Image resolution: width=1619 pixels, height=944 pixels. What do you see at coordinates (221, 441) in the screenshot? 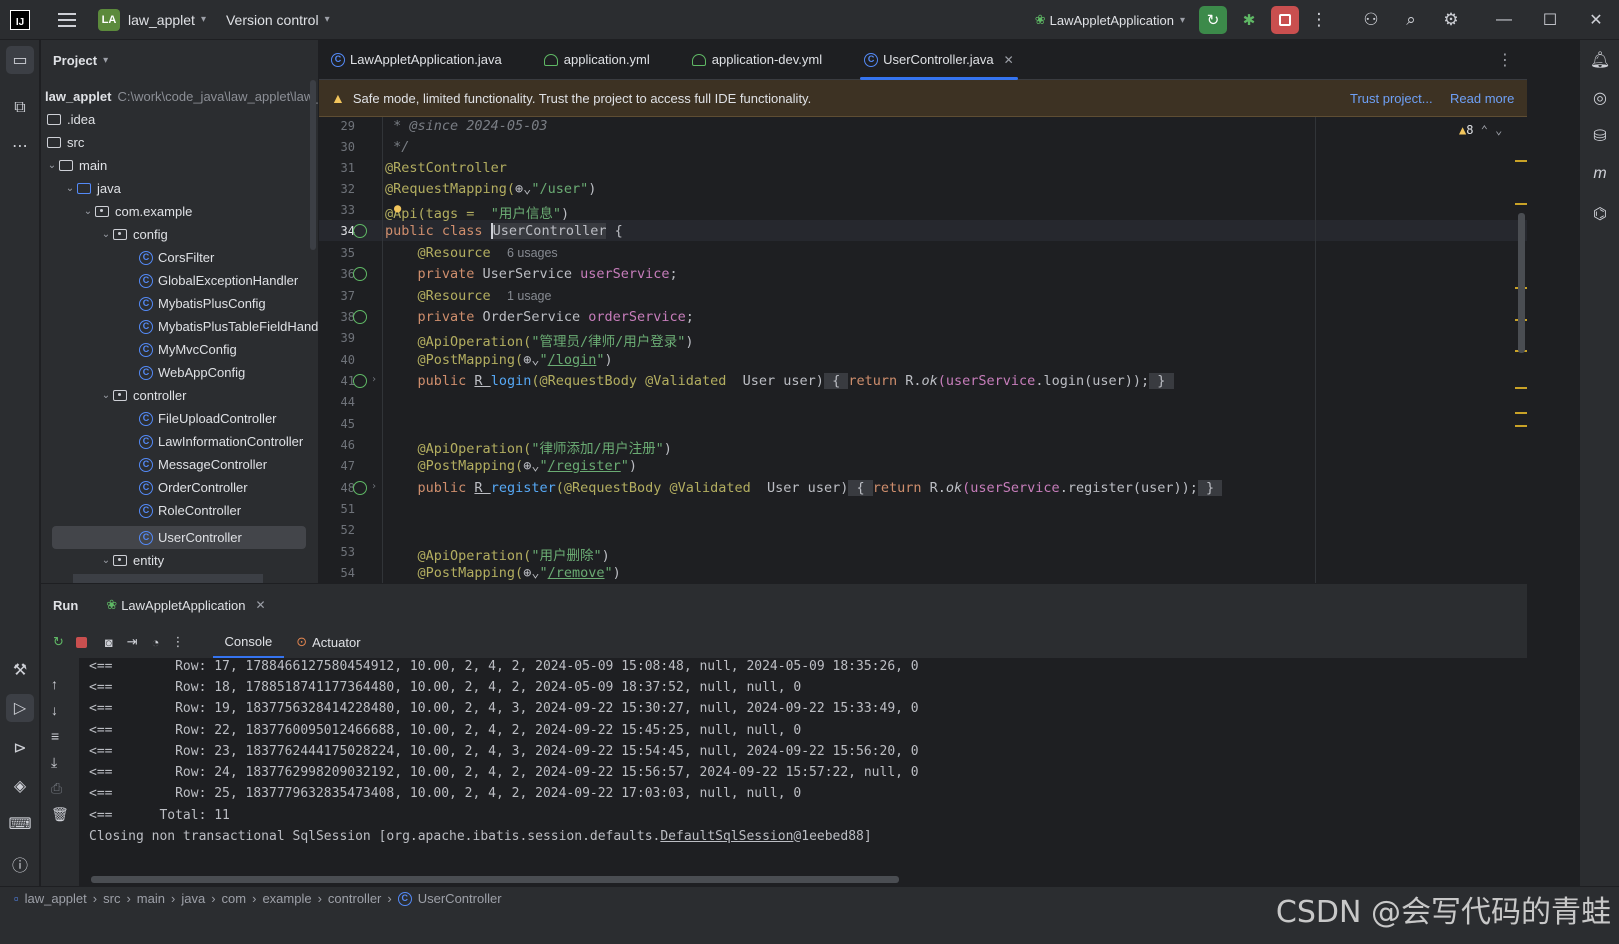
I see `tree-item-lawinformationcontroller: C LawInformationController` at bounding box center [221, 441].